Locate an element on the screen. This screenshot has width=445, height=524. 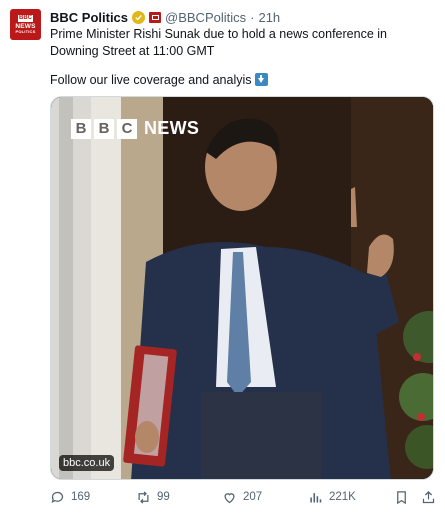
tweet-text-line2: Follow our live coverage and analyis is located at coordinates (240, 80).